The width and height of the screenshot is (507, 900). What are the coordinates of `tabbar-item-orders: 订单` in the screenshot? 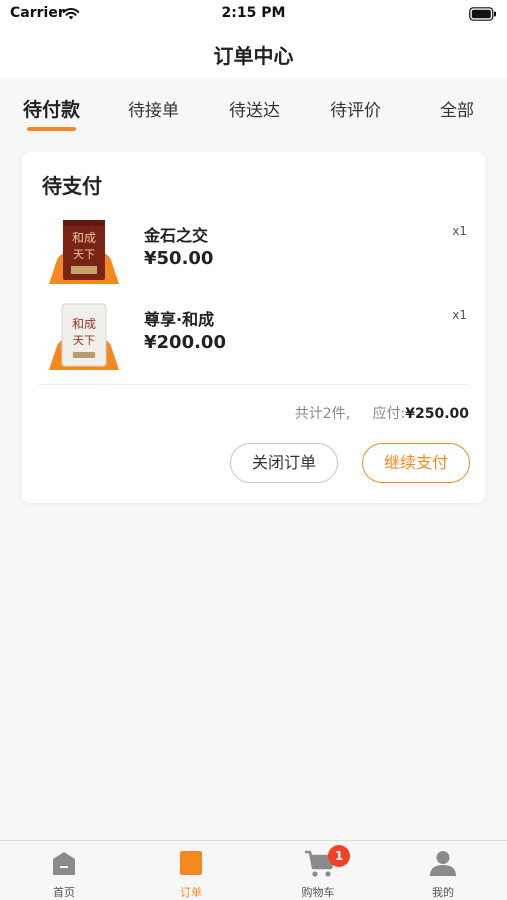 It's located at (191, 870).